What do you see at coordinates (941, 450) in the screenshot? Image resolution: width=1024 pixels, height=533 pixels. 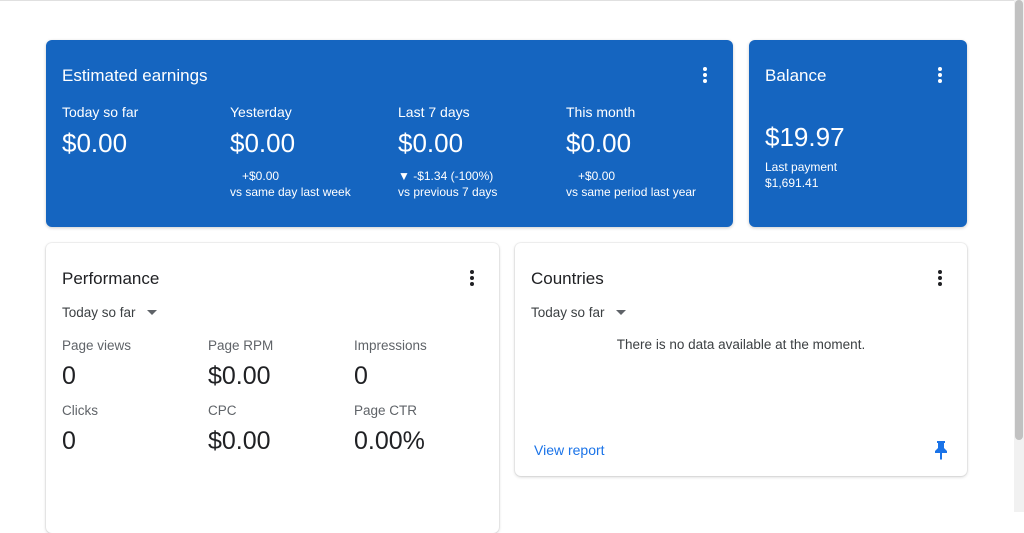 I see `pin-icon` at bounding box center [941, 450].